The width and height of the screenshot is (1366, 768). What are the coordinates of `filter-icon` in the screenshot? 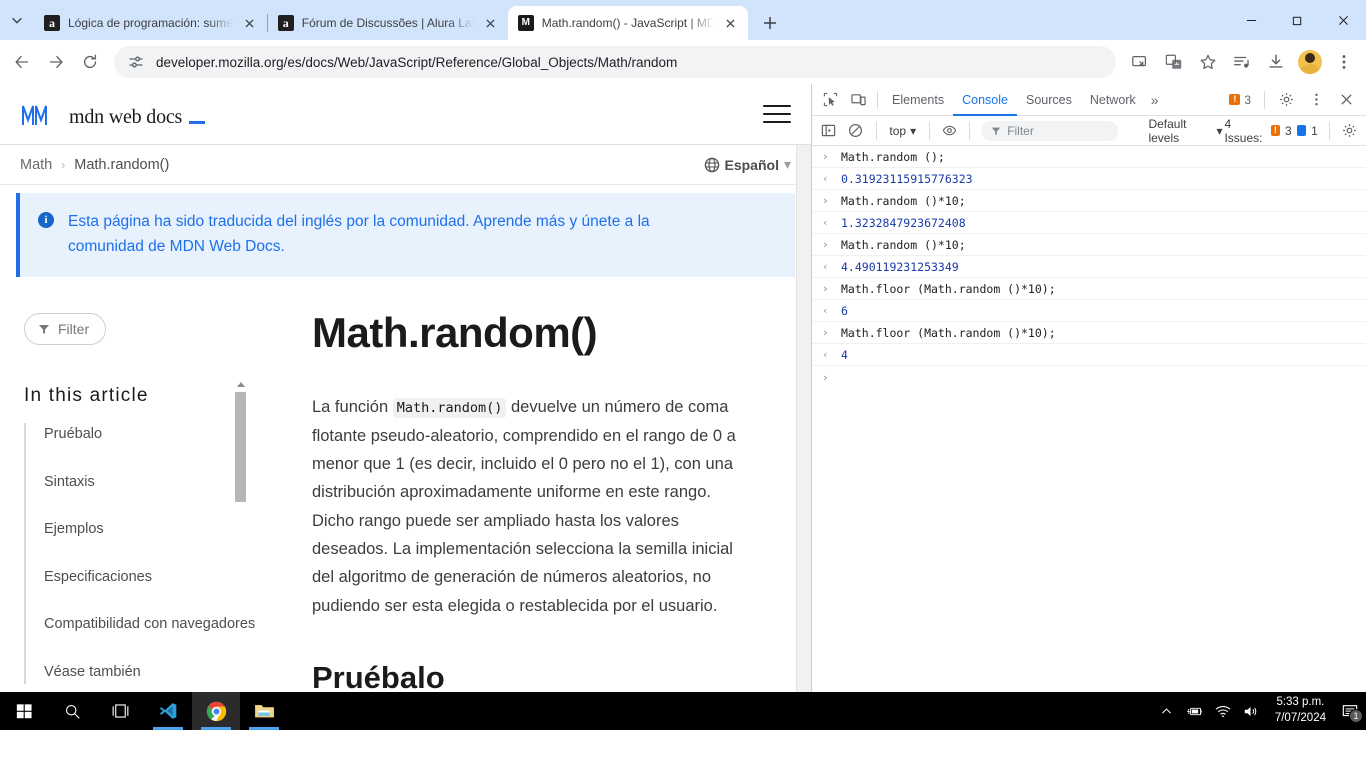 It's located at (44, 330).